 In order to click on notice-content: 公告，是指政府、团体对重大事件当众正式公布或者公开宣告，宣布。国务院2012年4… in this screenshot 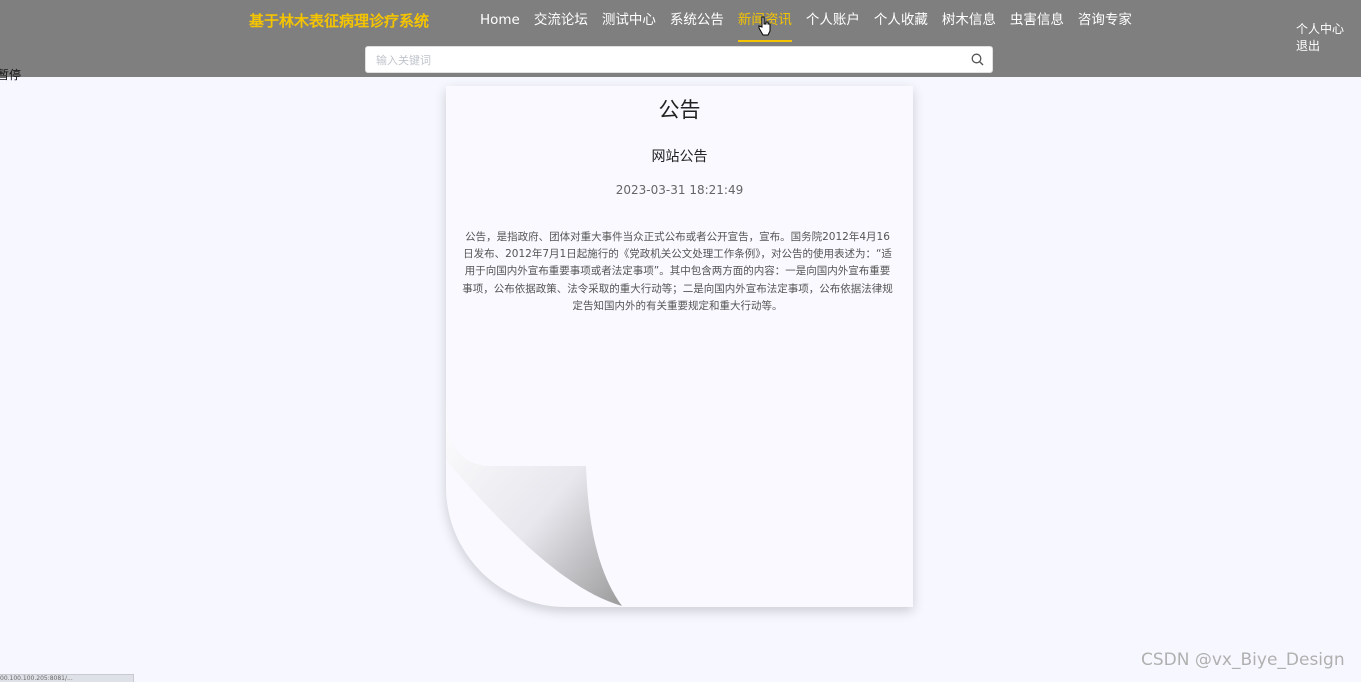, I will do `click(677, 271)`.